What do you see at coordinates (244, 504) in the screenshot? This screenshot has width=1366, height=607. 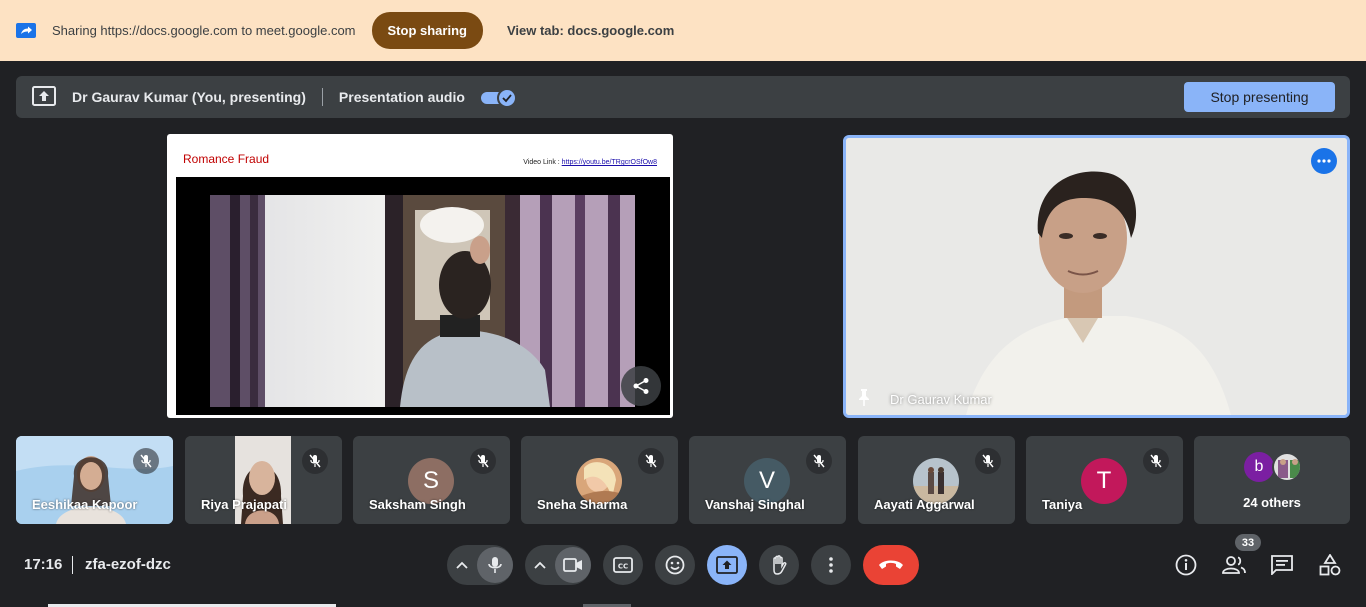 I see `participant-name: Riya Prajapati` at bounding box center [244, 504].